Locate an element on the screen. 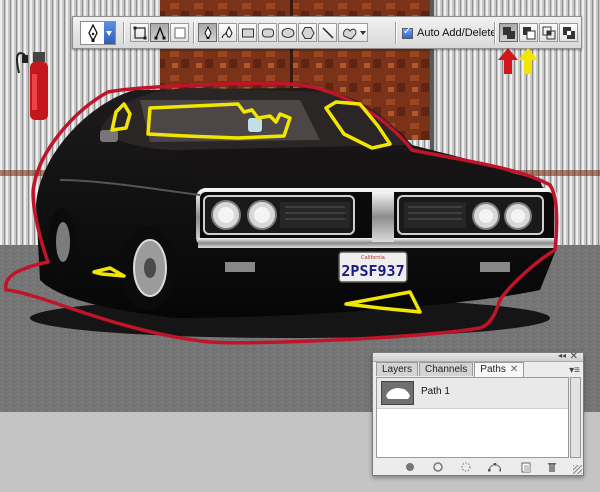 The height and width of the screenshot is (492, 600). ellipse-icon is located at coordinates (288, 33).